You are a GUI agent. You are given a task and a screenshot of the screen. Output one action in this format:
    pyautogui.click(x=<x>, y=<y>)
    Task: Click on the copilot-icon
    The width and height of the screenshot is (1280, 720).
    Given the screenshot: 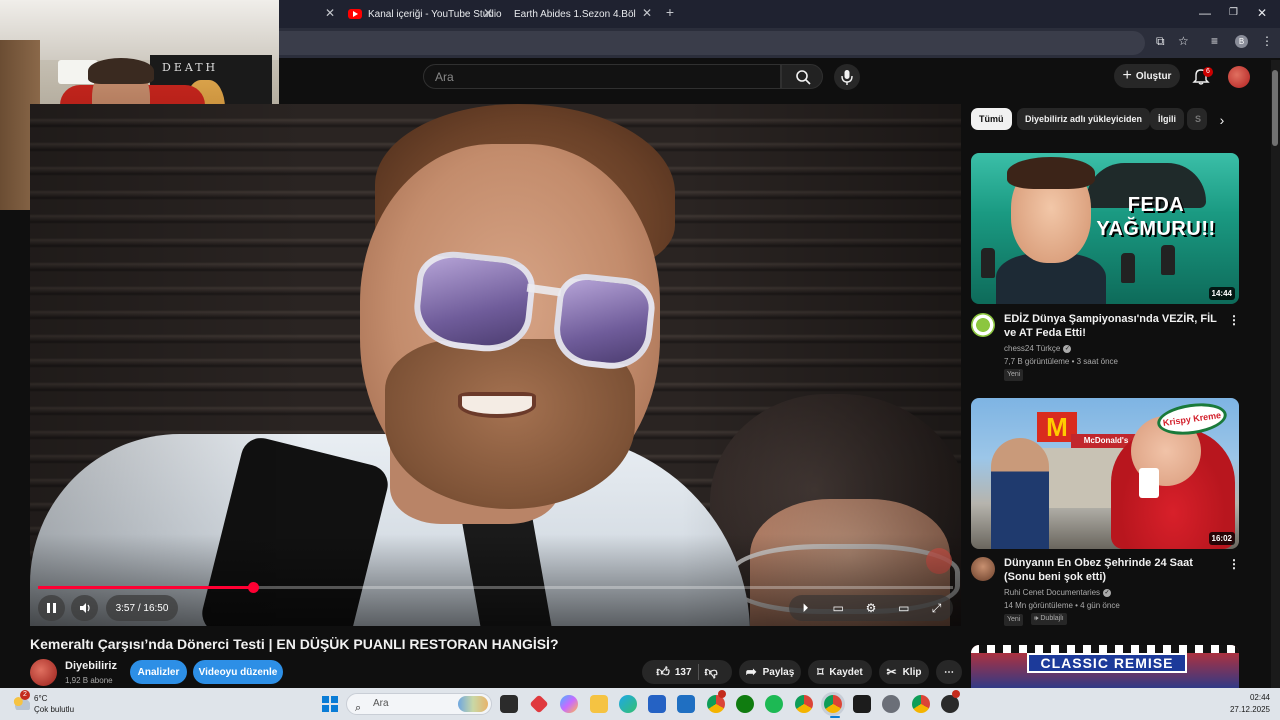 What is the action you would take?
    pyautogui.click(x=569, y=704)
    